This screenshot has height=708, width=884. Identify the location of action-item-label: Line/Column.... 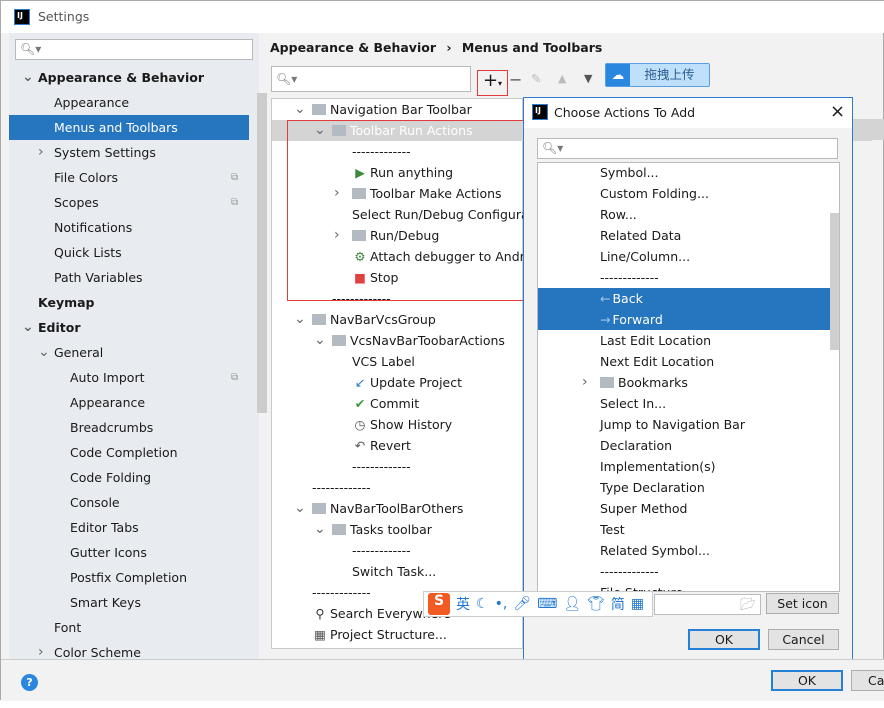
(645, 256).